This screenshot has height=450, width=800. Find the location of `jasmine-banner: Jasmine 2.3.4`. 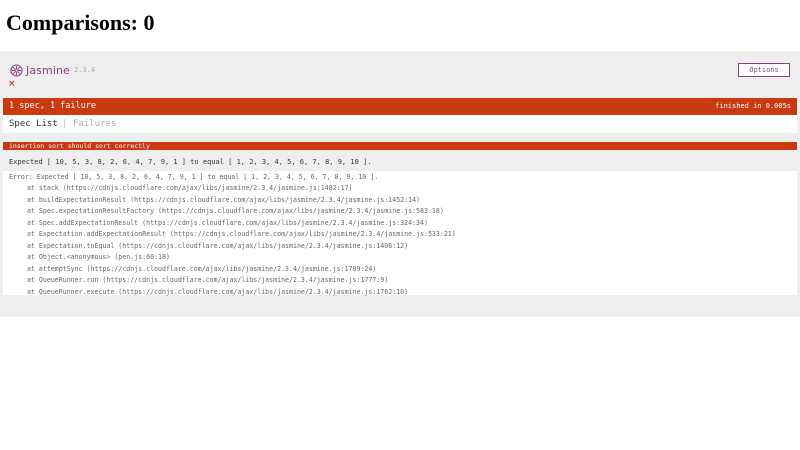

jasmine-banner: Jasmine 2.3.4 is located at coordinates (52, 72).